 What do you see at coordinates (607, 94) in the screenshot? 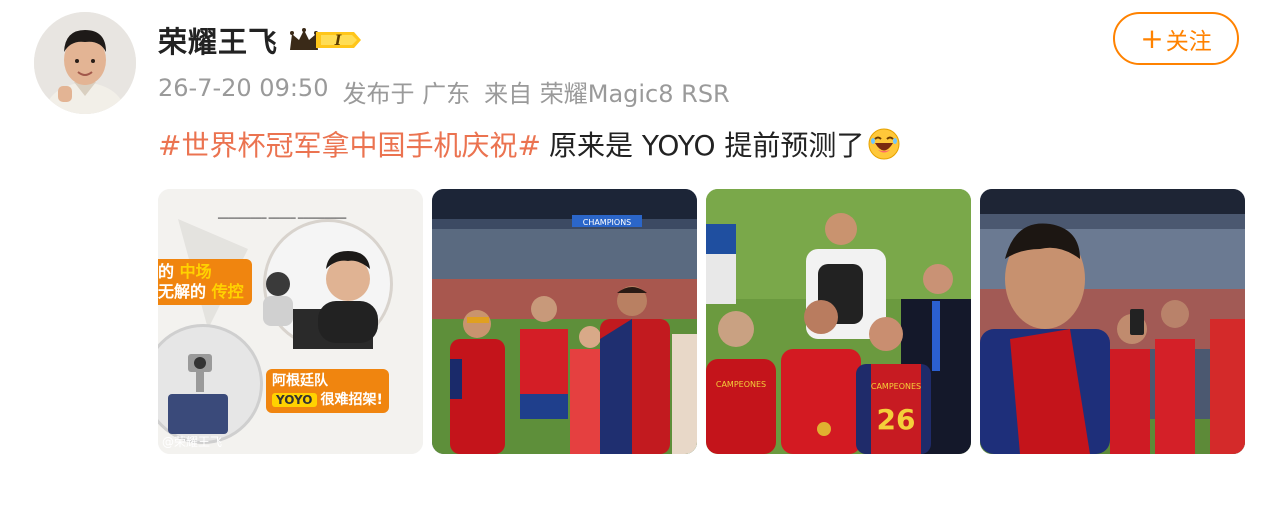
I see `post-source: 来自 荣耀Magic8 RSR` at bounding box center [607, 94].